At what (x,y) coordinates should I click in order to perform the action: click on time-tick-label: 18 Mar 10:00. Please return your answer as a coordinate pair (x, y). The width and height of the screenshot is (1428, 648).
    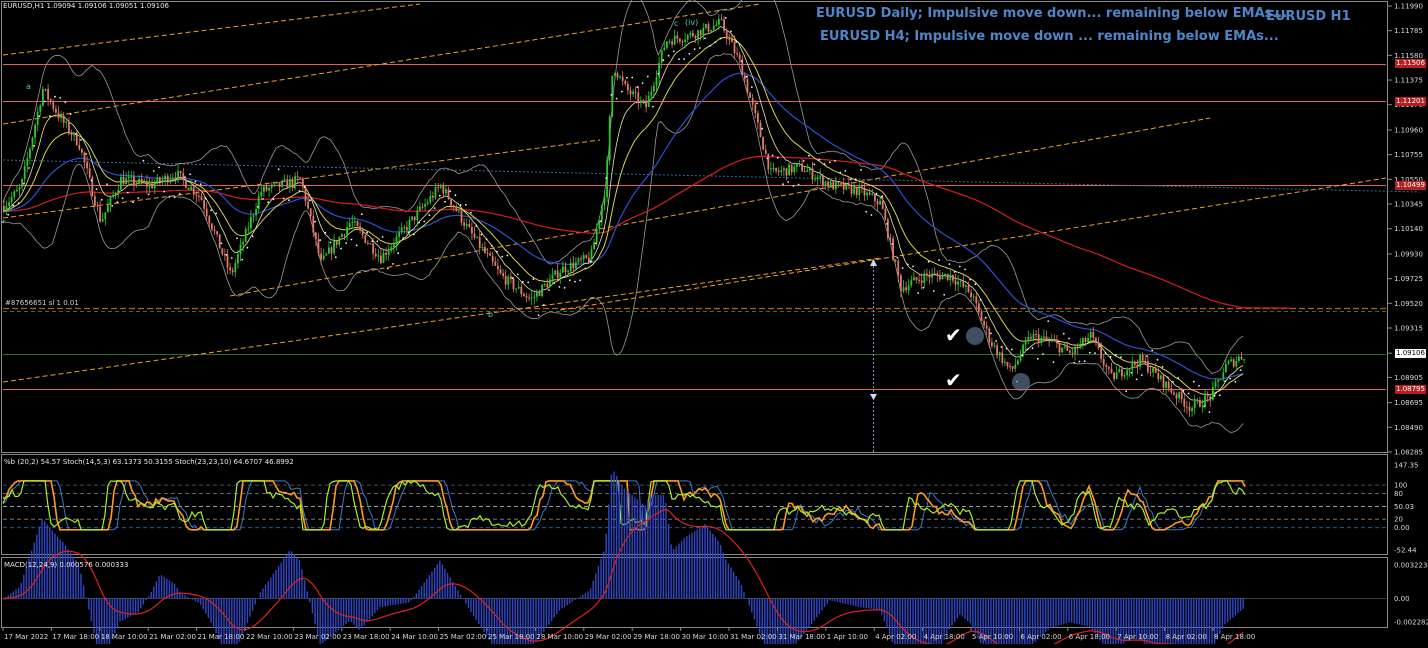
    Looking at the image, I should click on (124, 637).